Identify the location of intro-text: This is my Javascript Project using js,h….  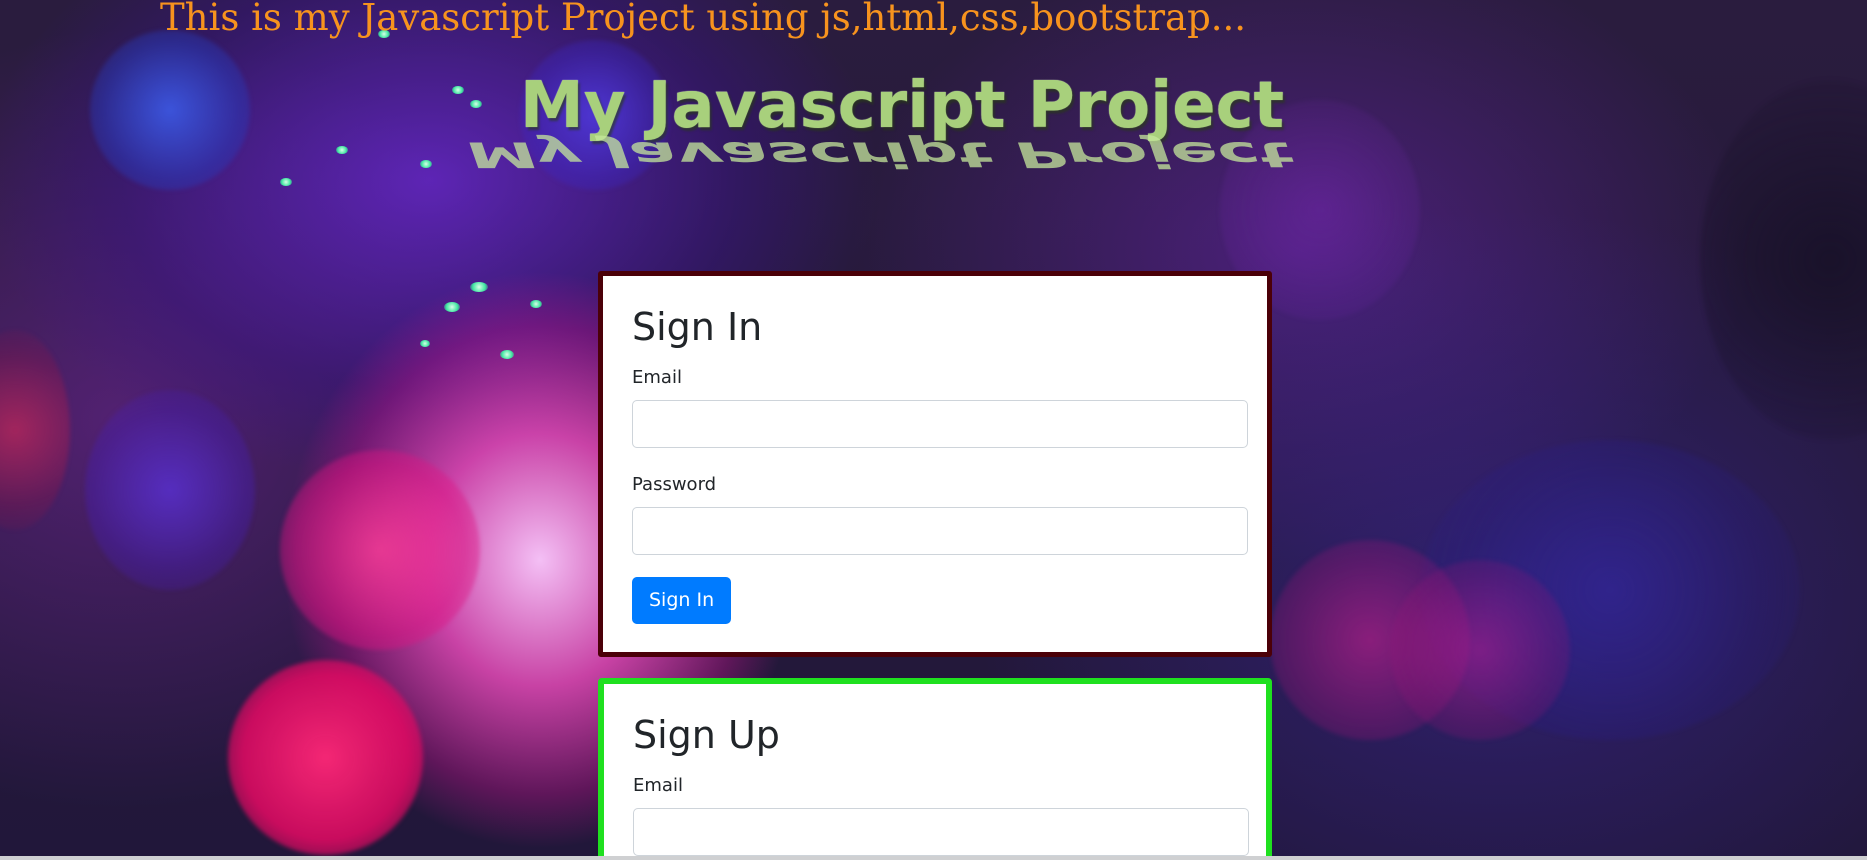
(703, 19).